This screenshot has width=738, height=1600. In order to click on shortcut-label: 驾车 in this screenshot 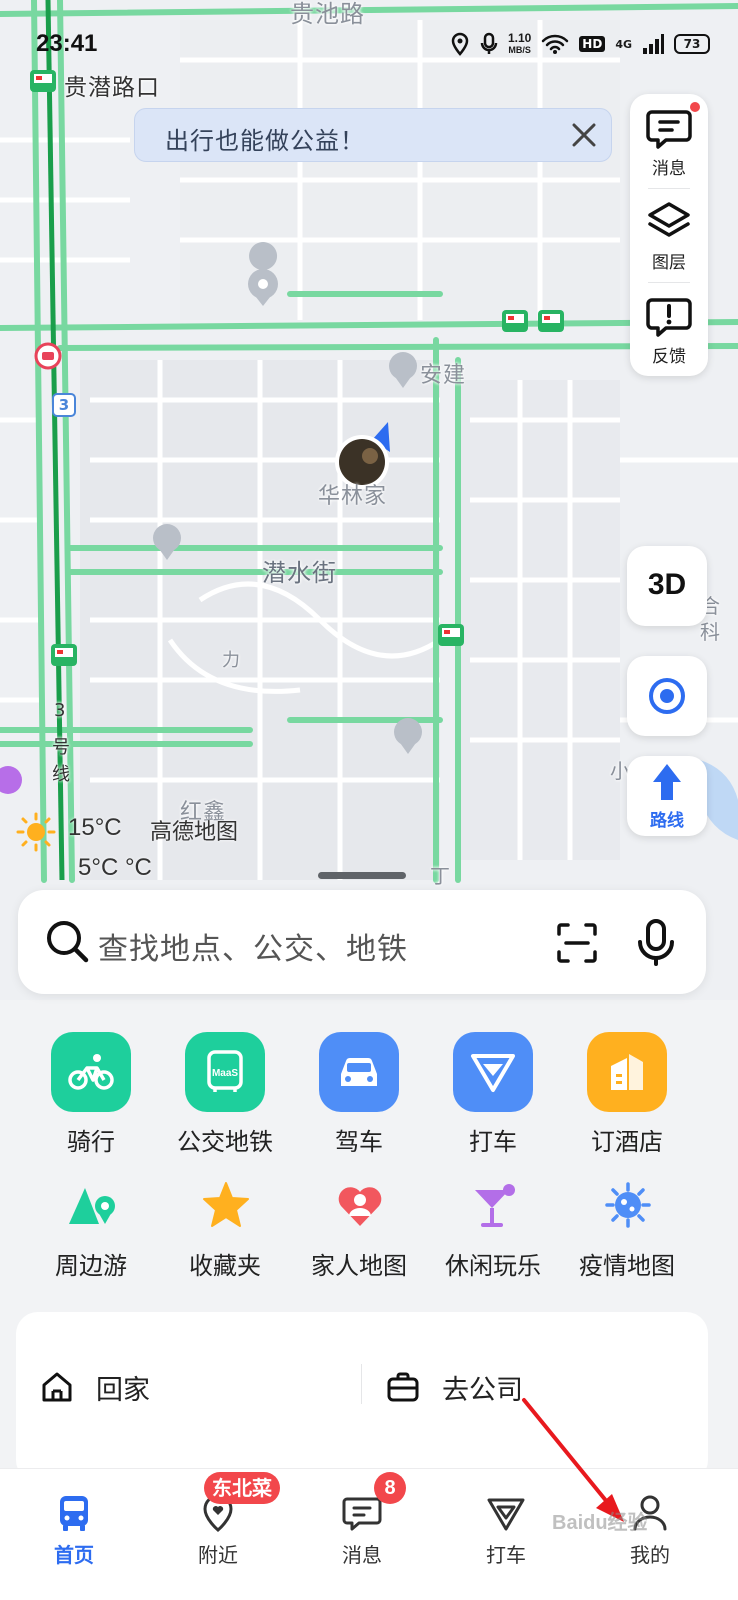, I will do `click(359, 1142)`.